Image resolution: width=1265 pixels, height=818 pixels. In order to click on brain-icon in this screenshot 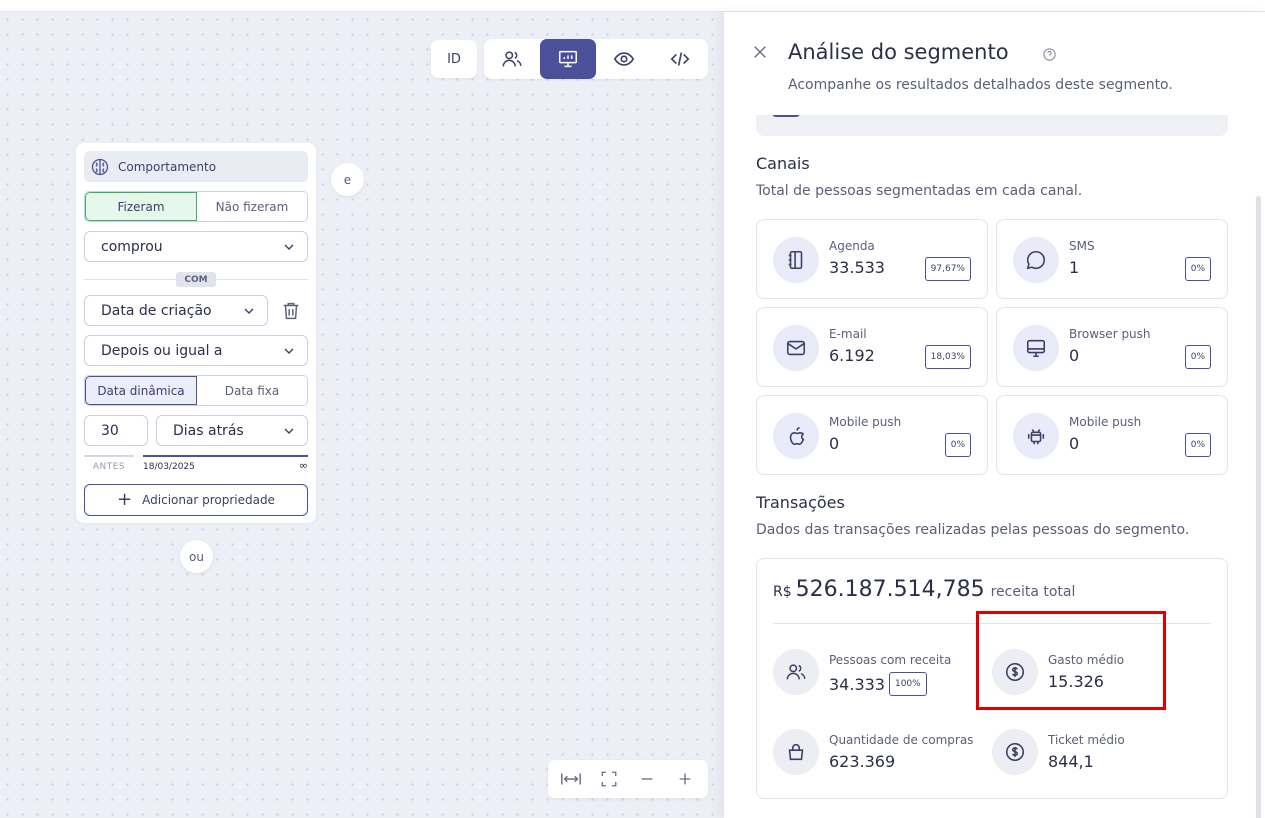, I will do `click(100, 167)`.